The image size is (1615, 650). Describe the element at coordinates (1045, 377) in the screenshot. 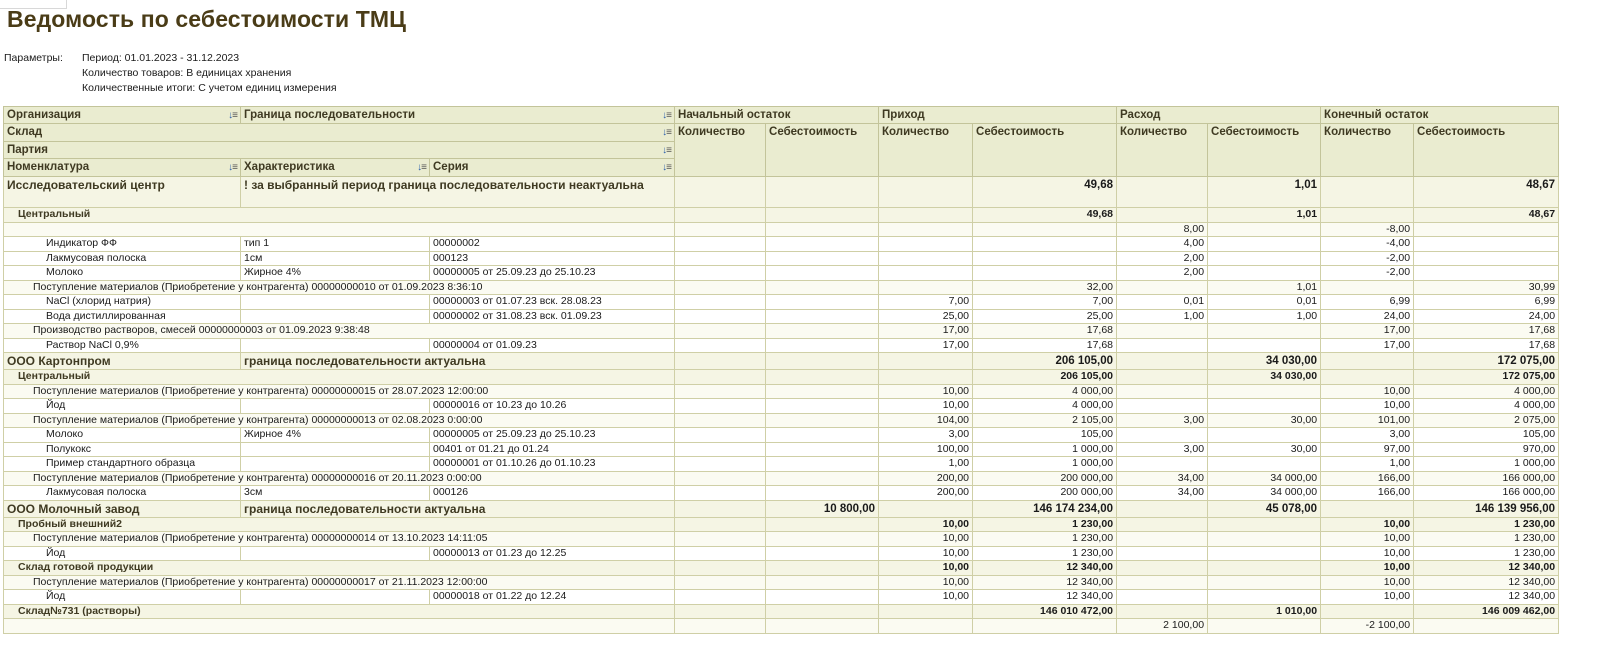

I see `income-cost: 206 105,00` at that location.